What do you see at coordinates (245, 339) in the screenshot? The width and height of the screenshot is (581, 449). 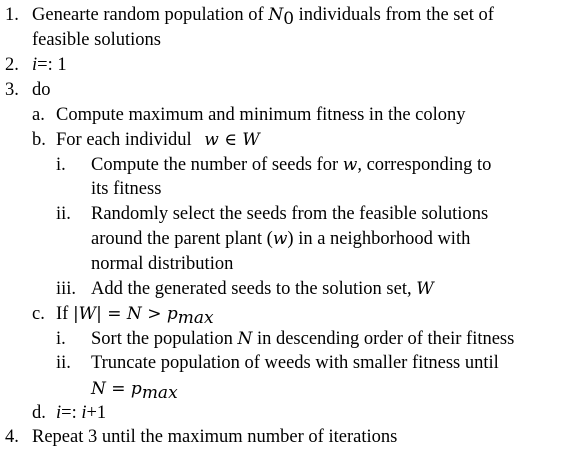 I see `step-3c-i-math: N` at bounding box center [245, 339].